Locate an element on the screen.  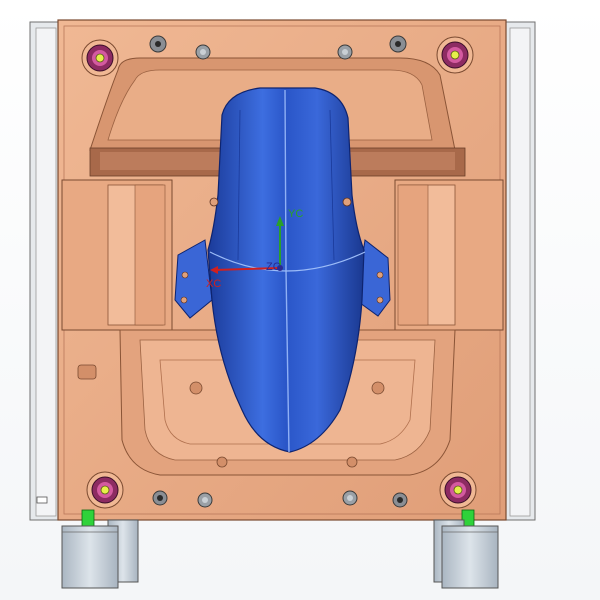
guide-pillars is located at coordinates (280, 554).